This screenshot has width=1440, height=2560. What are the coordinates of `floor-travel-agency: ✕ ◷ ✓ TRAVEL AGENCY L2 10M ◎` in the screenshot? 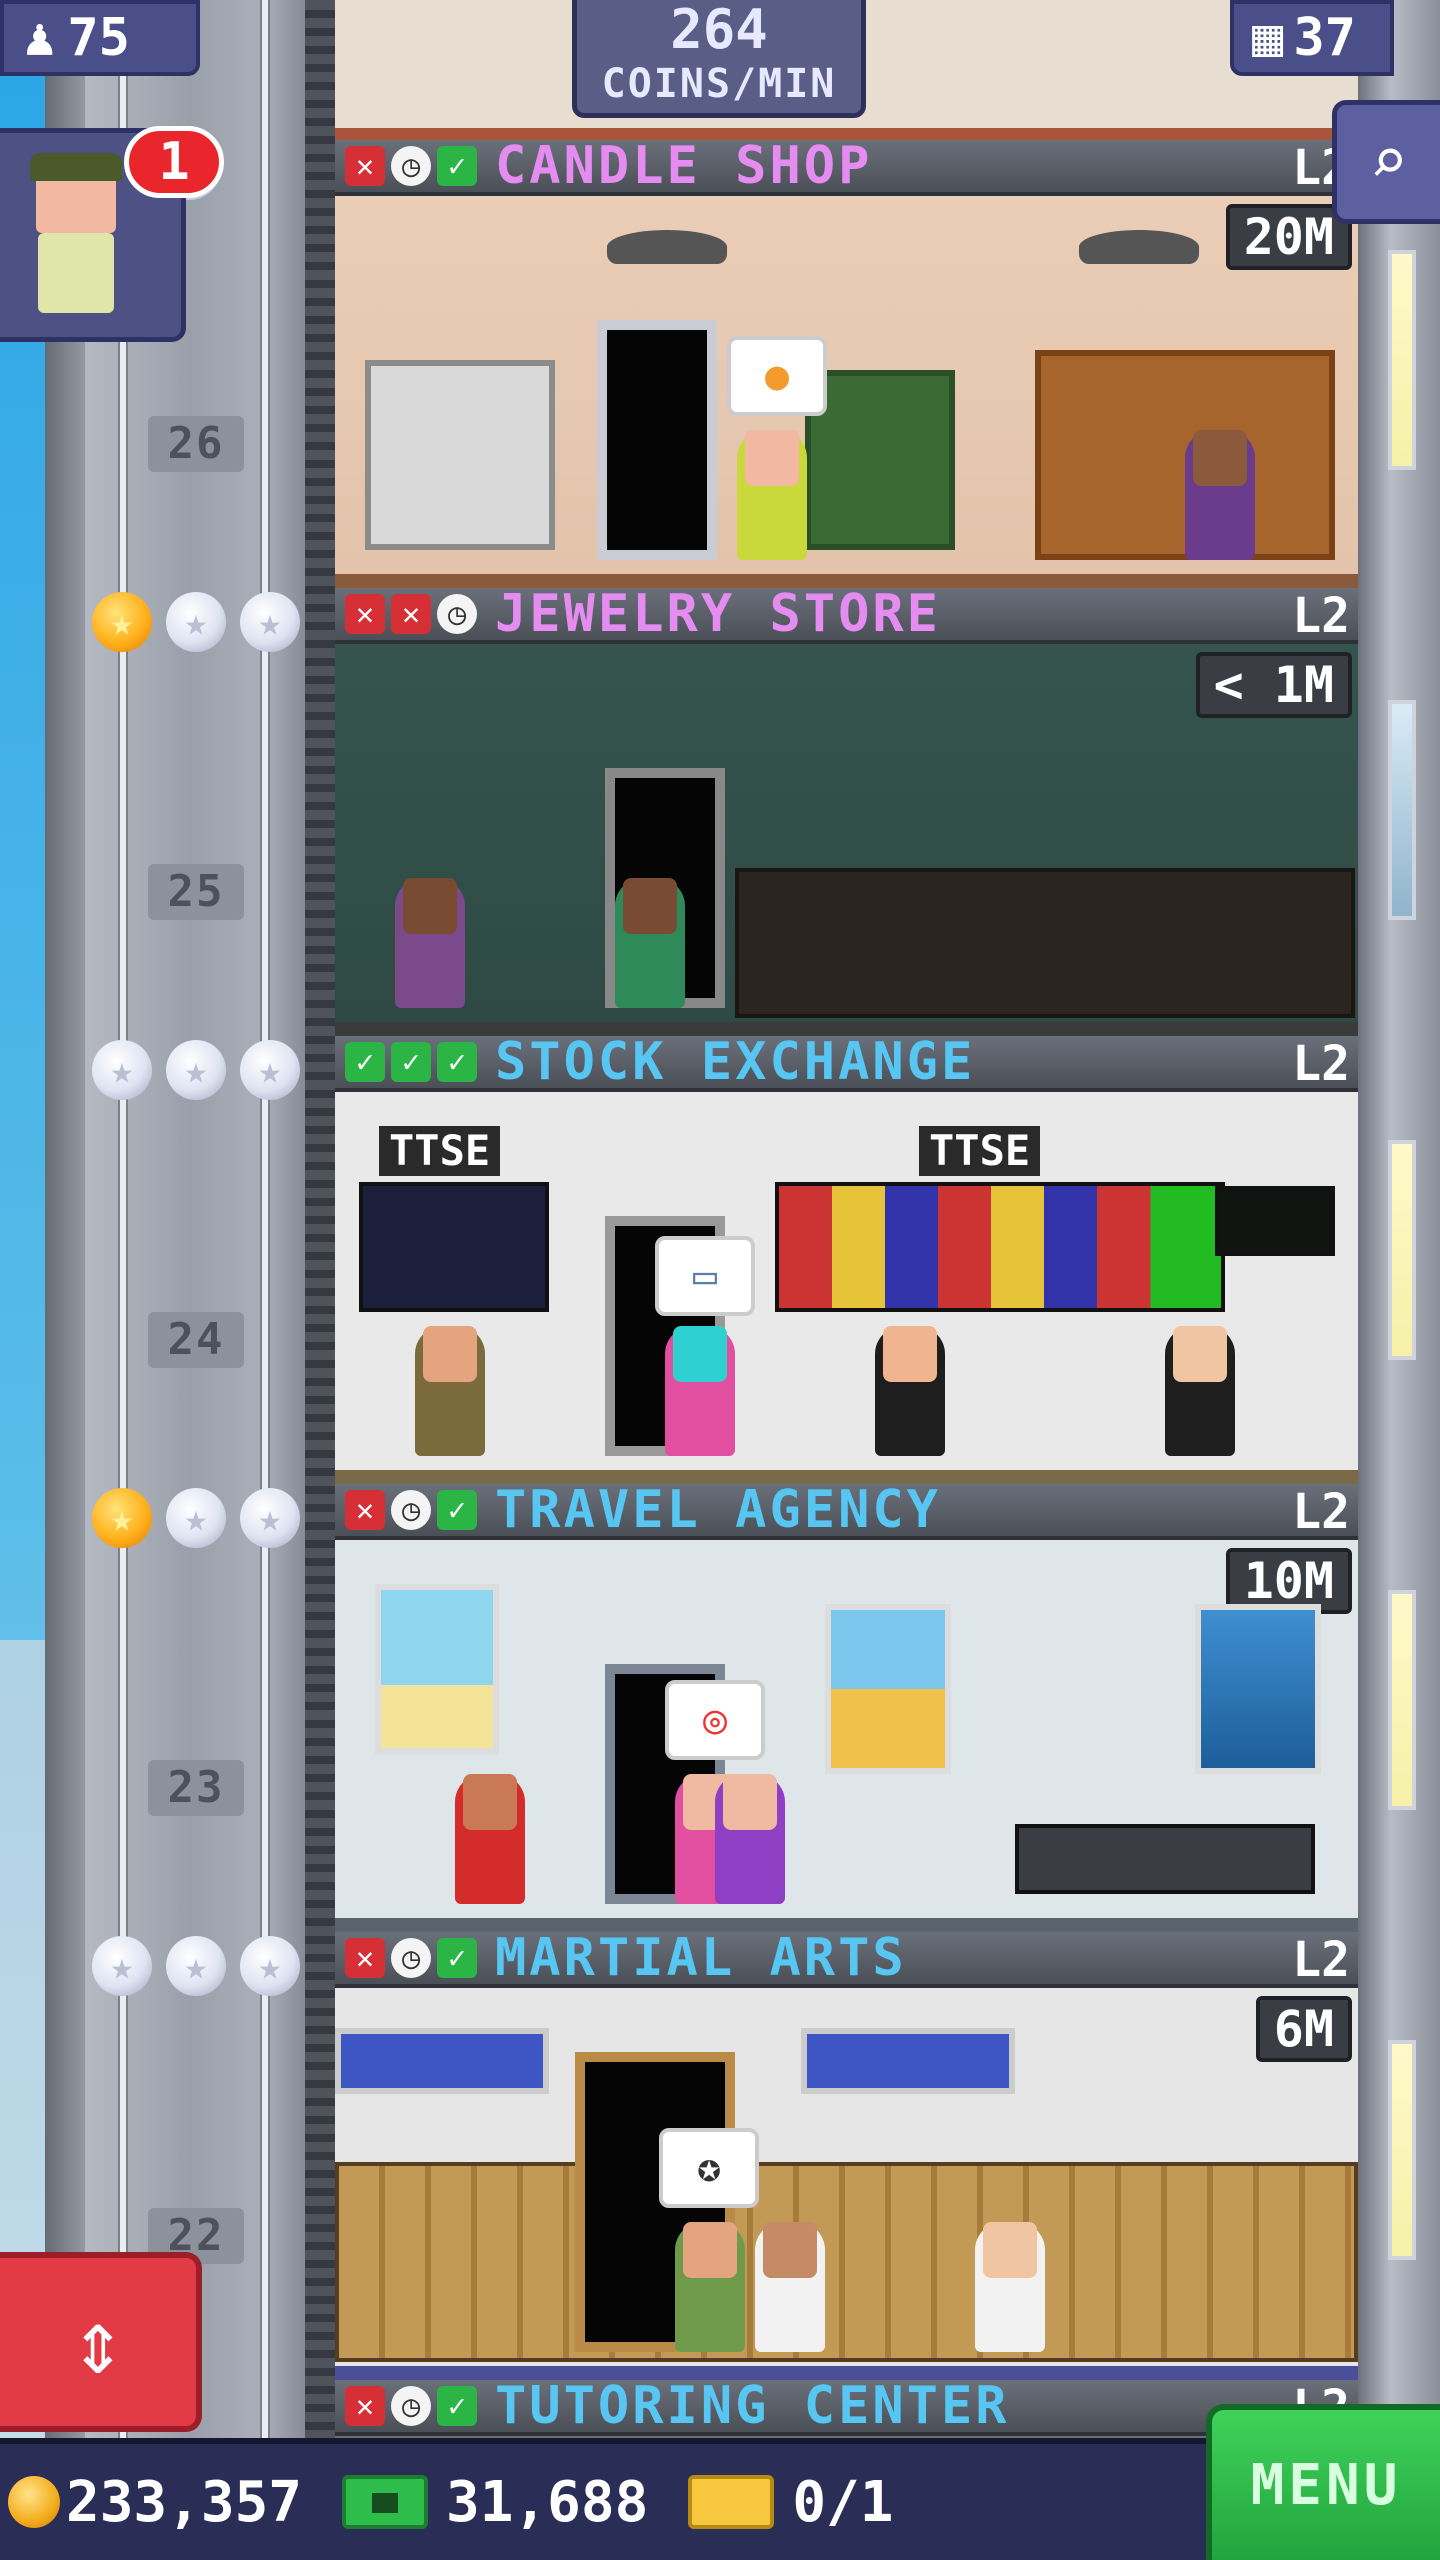 It's located at (846, 1708).